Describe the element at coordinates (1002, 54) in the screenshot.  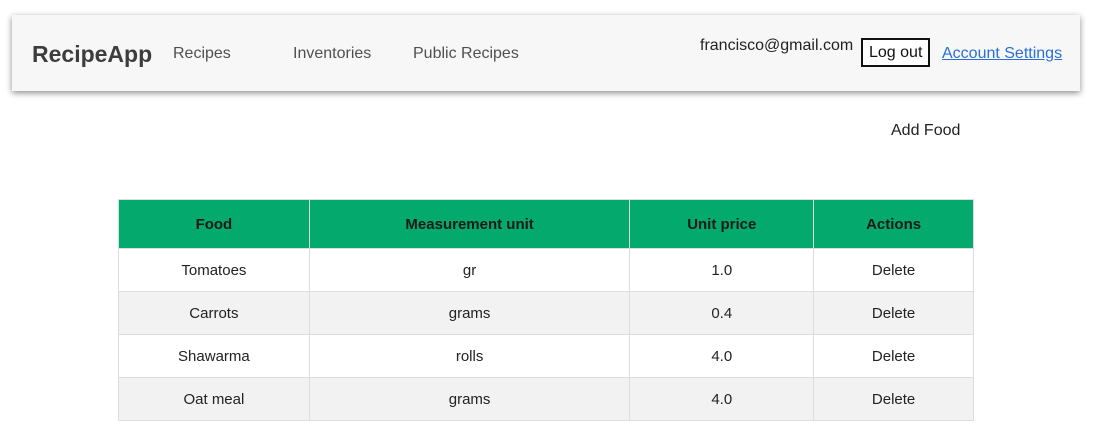
I see `account-settings-link: Account Settings` at that location.